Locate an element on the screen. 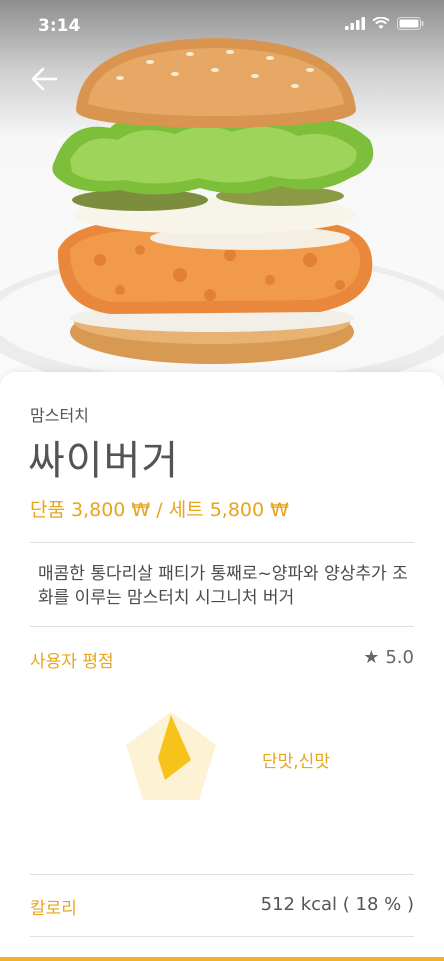  rating-value: ★ 5.0 is located at coordinates (388, 657).